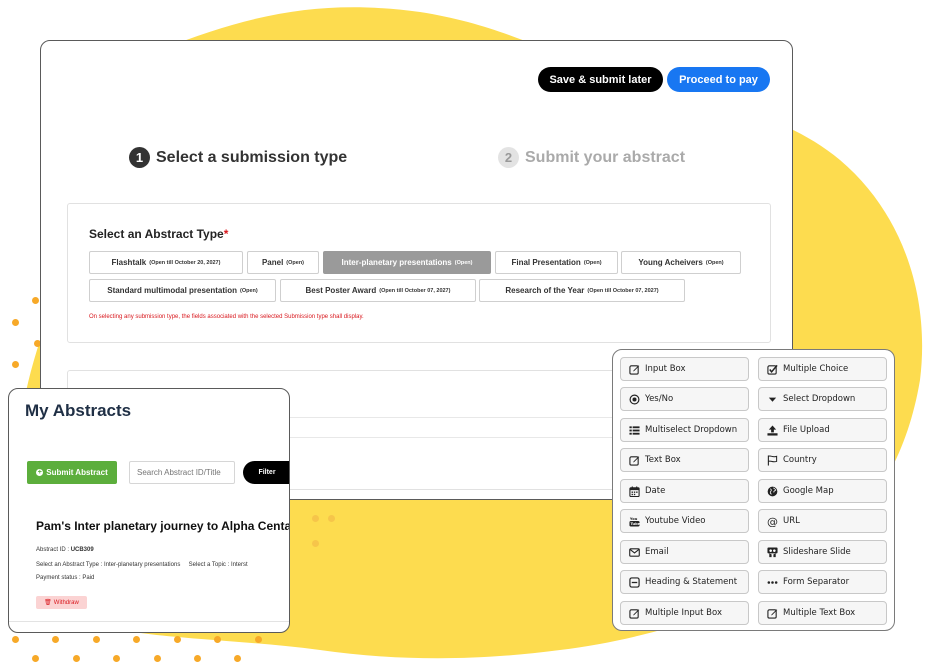 This screenshot has width=938, height=670. Describe the element at coordinates (266, 472) in the screenshot. I see `filter-button: Filter` at that location.